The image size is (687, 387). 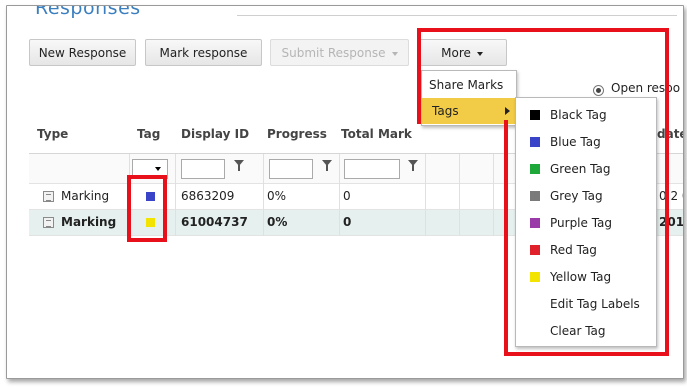 I want to click on submit-response-label: Submit Response, so click(x=333, y=53).